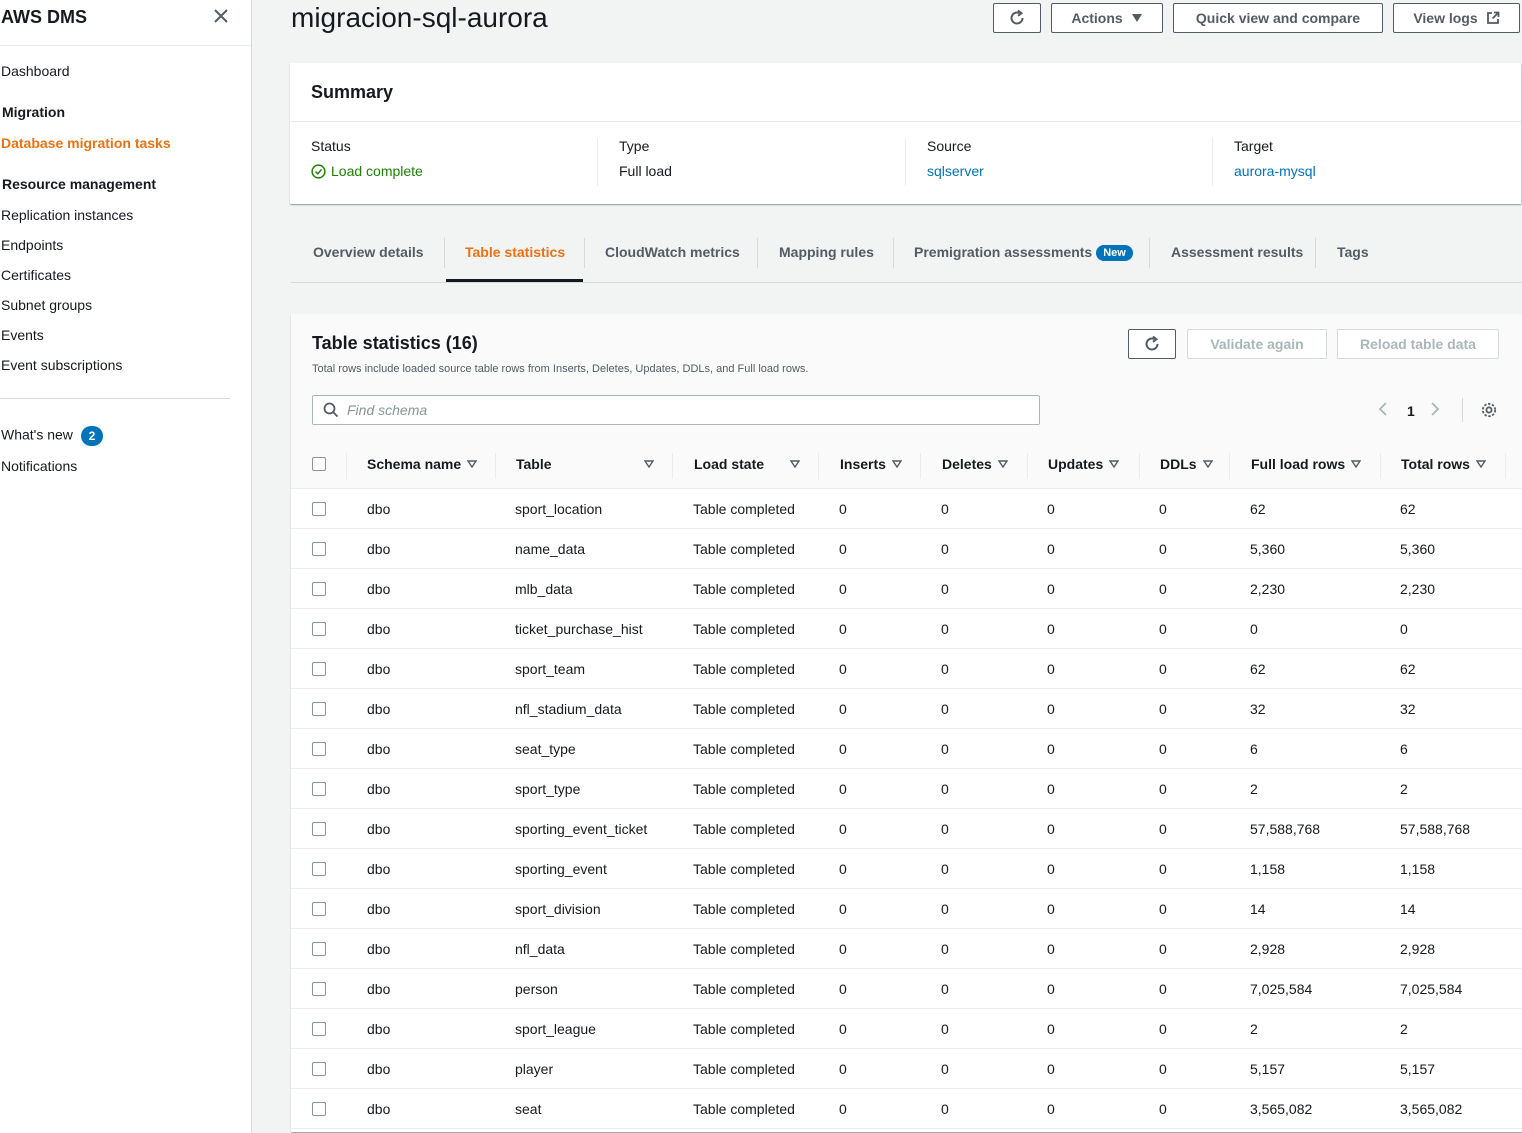 This screenshot has width=1522, height=1133. What do you see at coordinates (79, 184) in the screenshot?
I see `sidebar-section-resource-management: Resource management` at bounding box center [79, 184].